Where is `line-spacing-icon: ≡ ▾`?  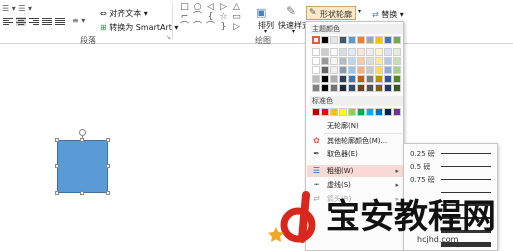 line-spacing-icon: ≡ ▾ is located at coordinates (78, 20).